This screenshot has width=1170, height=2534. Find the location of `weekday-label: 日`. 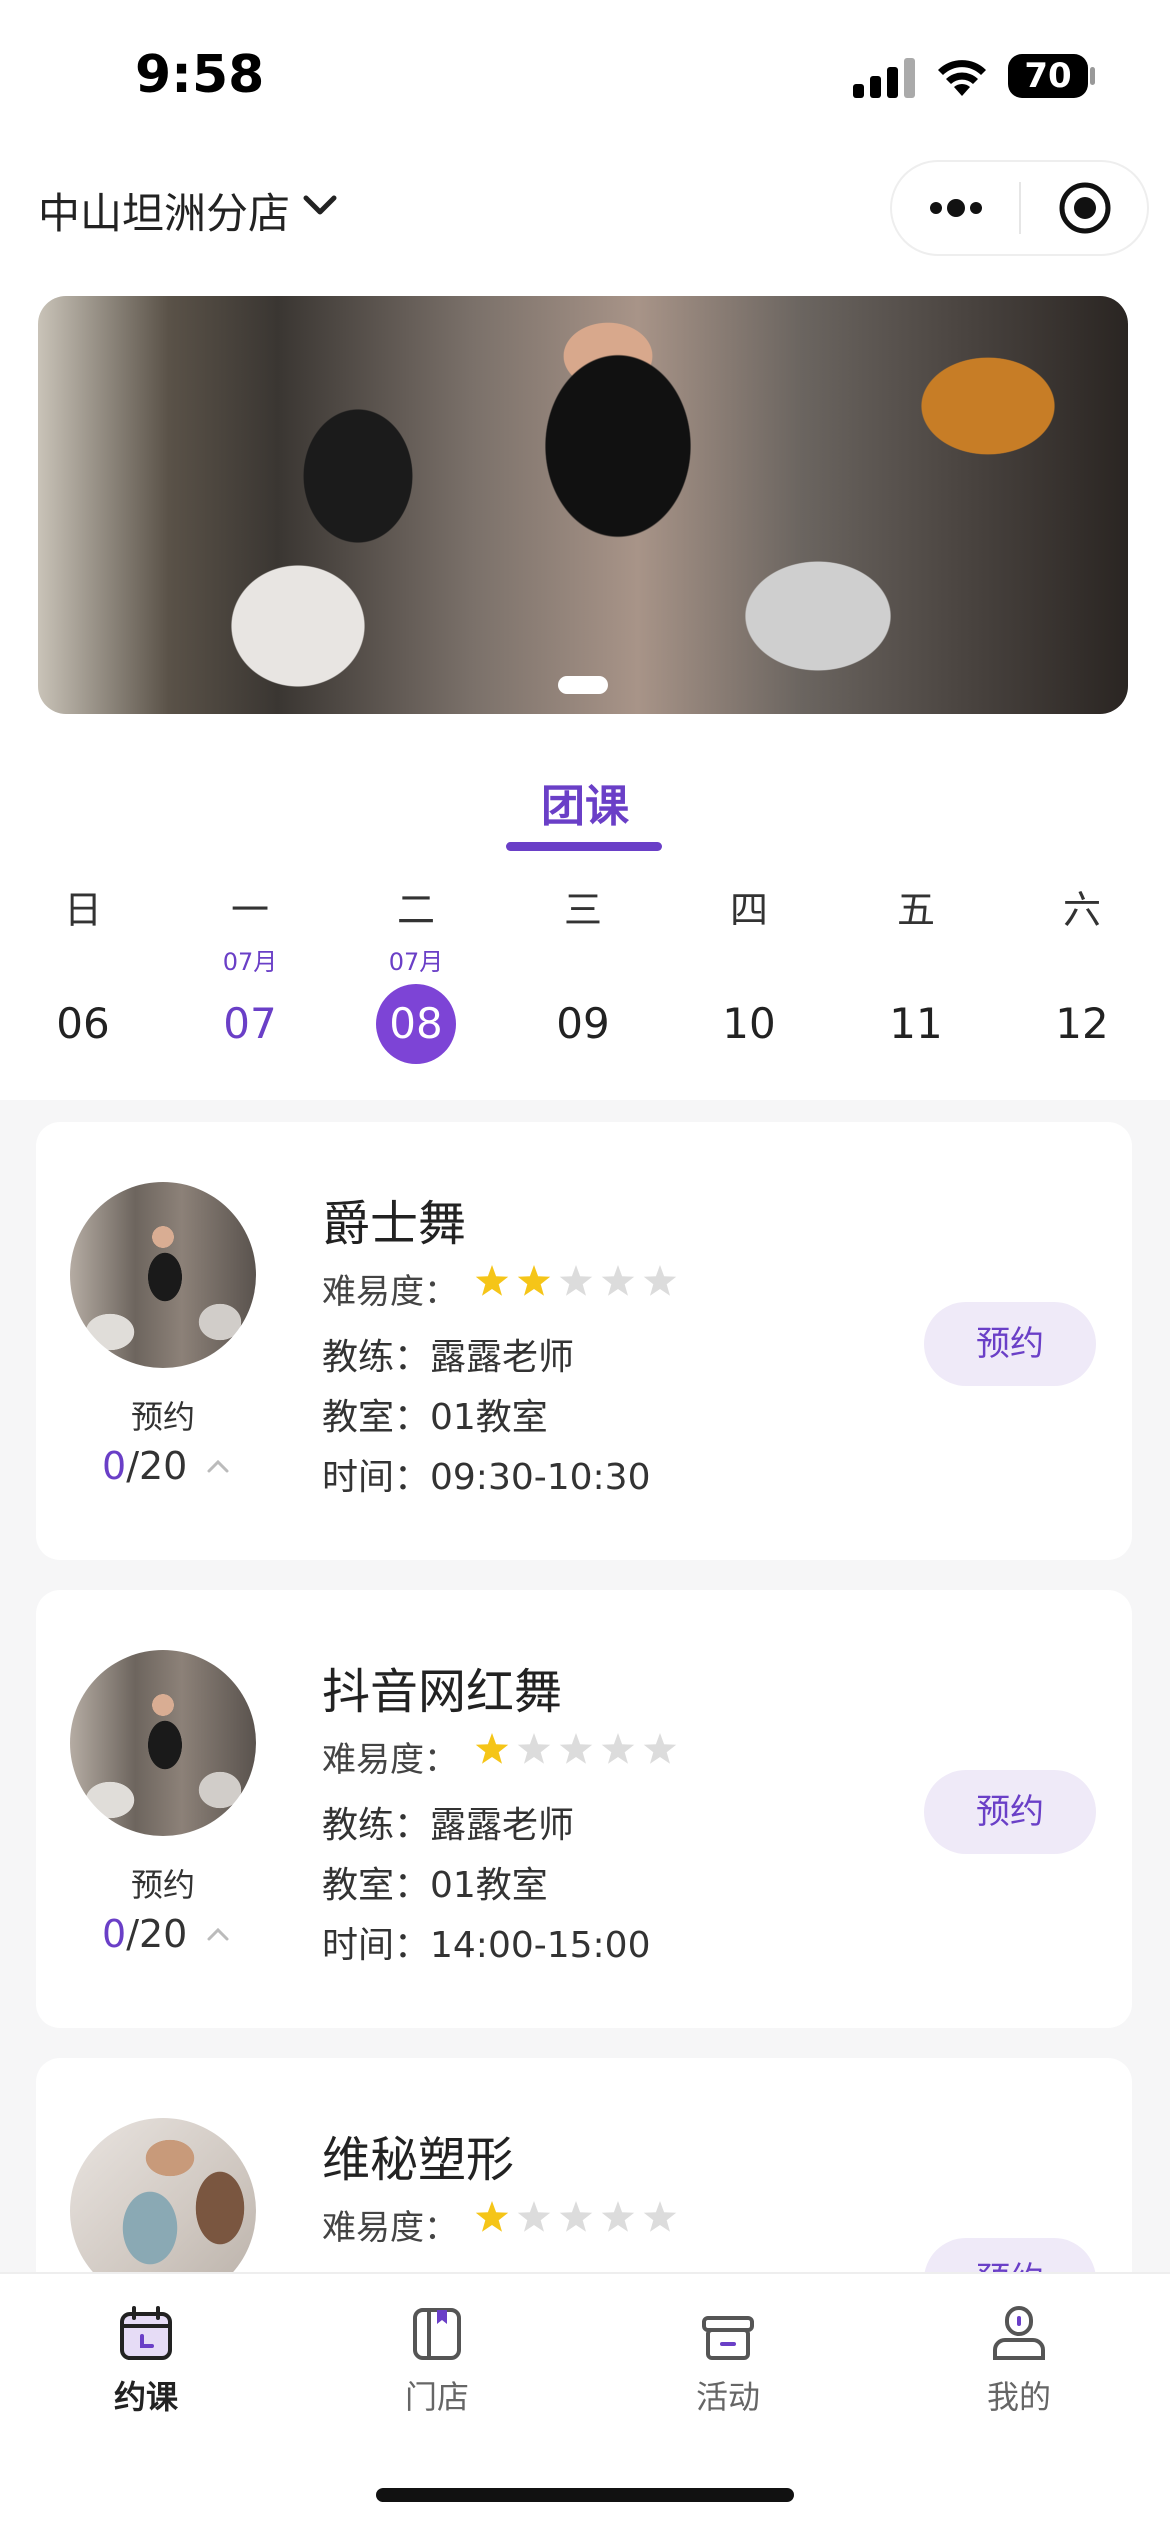

weekday-label: 日 is located at coordinates (82, 910).